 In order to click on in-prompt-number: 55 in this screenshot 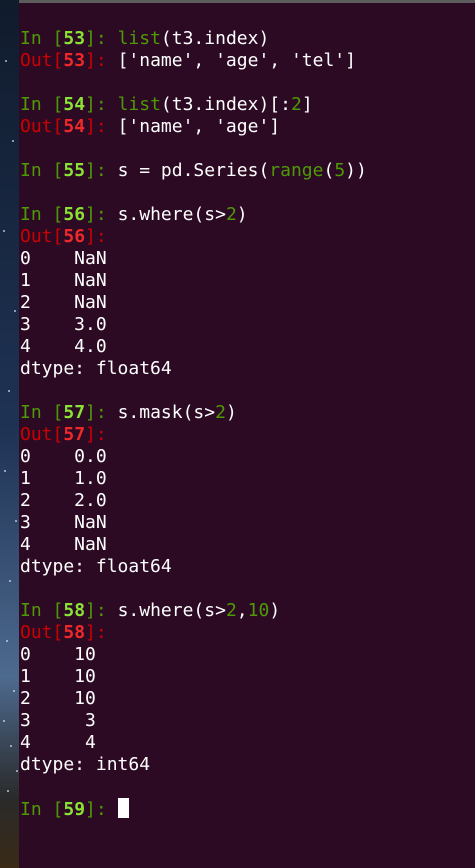, I will do `click(74, 170)`.